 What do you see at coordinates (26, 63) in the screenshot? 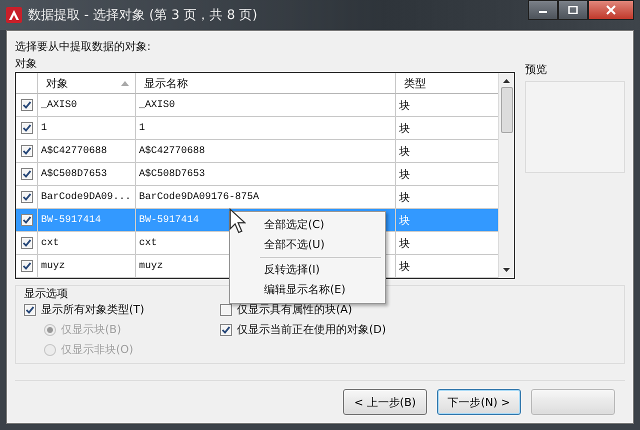
I see `group-title: 对象` at bounding box center [26, 63].